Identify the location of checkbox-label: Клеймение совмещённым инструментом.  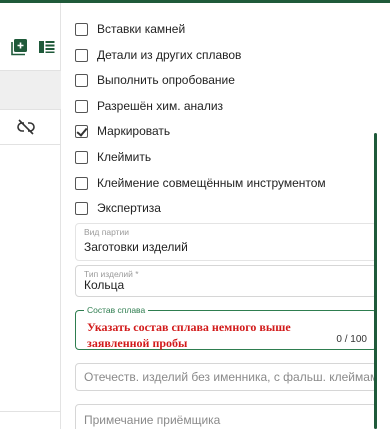
(211, 183).